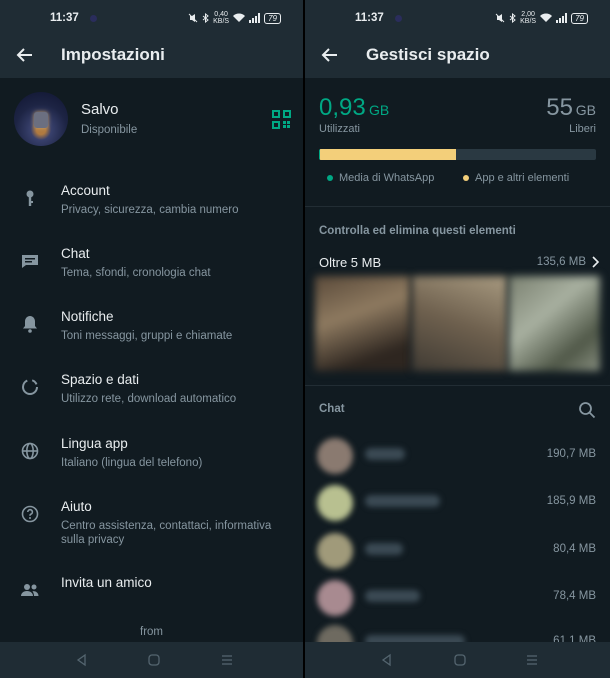  Describe the element at coordinates (417, 231) in the screenshot. I see `review-section-title: Controlla ed elimina questi elementi` at that location.